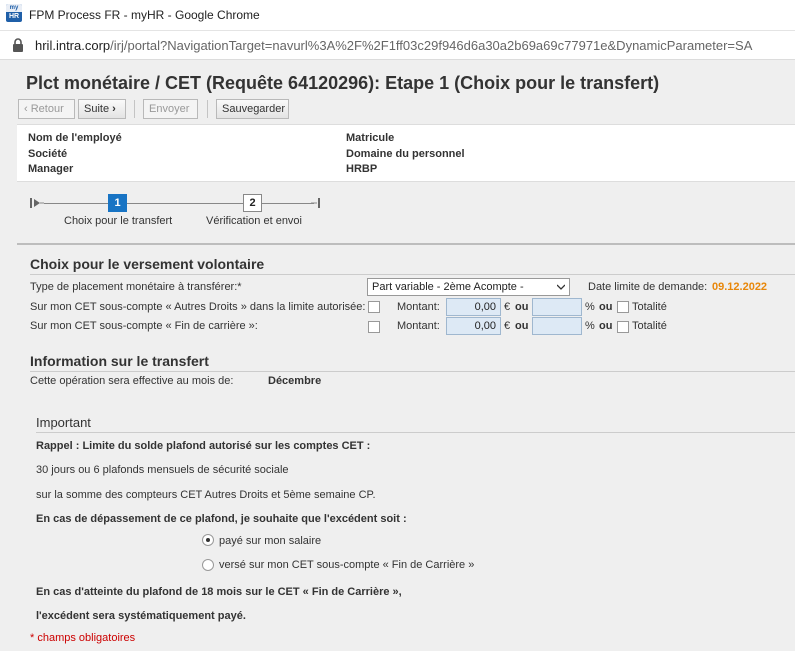  What do you see at coordinates (63, 422) in the screenshot?
I see `important-title: Important` at bounding box center [63, 422].